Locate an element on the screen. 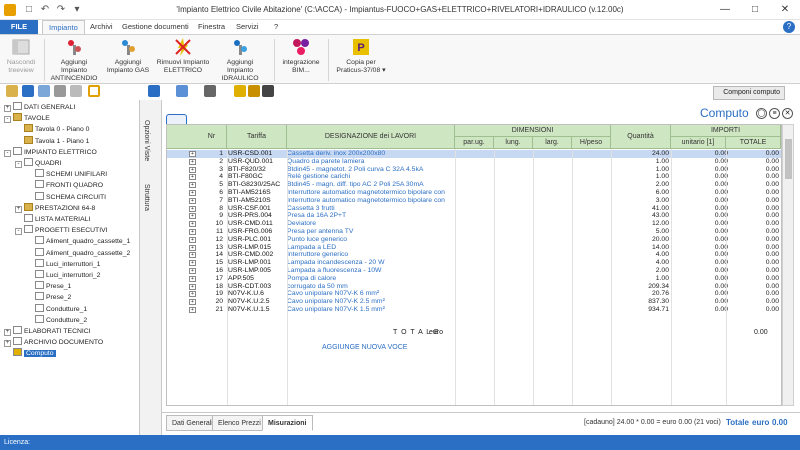 The image size is (800, 450). tree-item: LISTA MATERIALI is located at coordinates (52, 219).